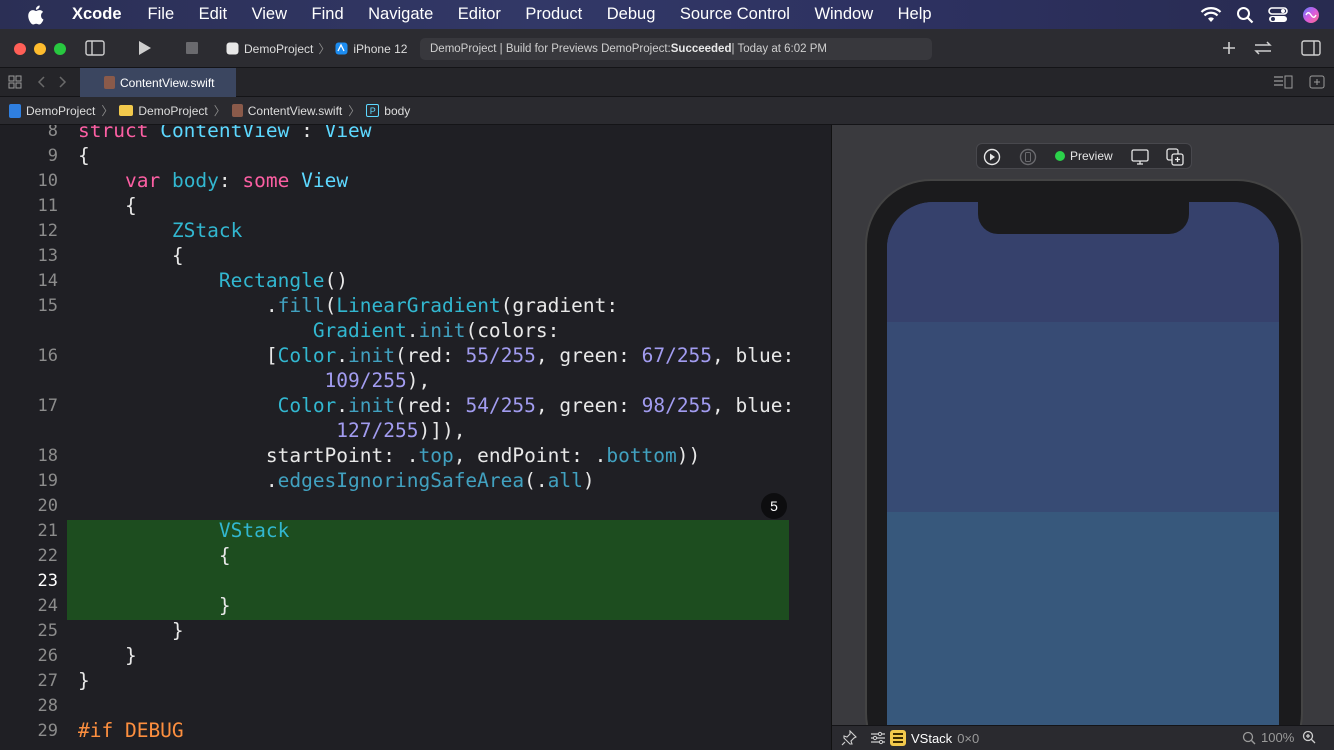  I want to click on preview-settings-icon, so click(1140, 157).